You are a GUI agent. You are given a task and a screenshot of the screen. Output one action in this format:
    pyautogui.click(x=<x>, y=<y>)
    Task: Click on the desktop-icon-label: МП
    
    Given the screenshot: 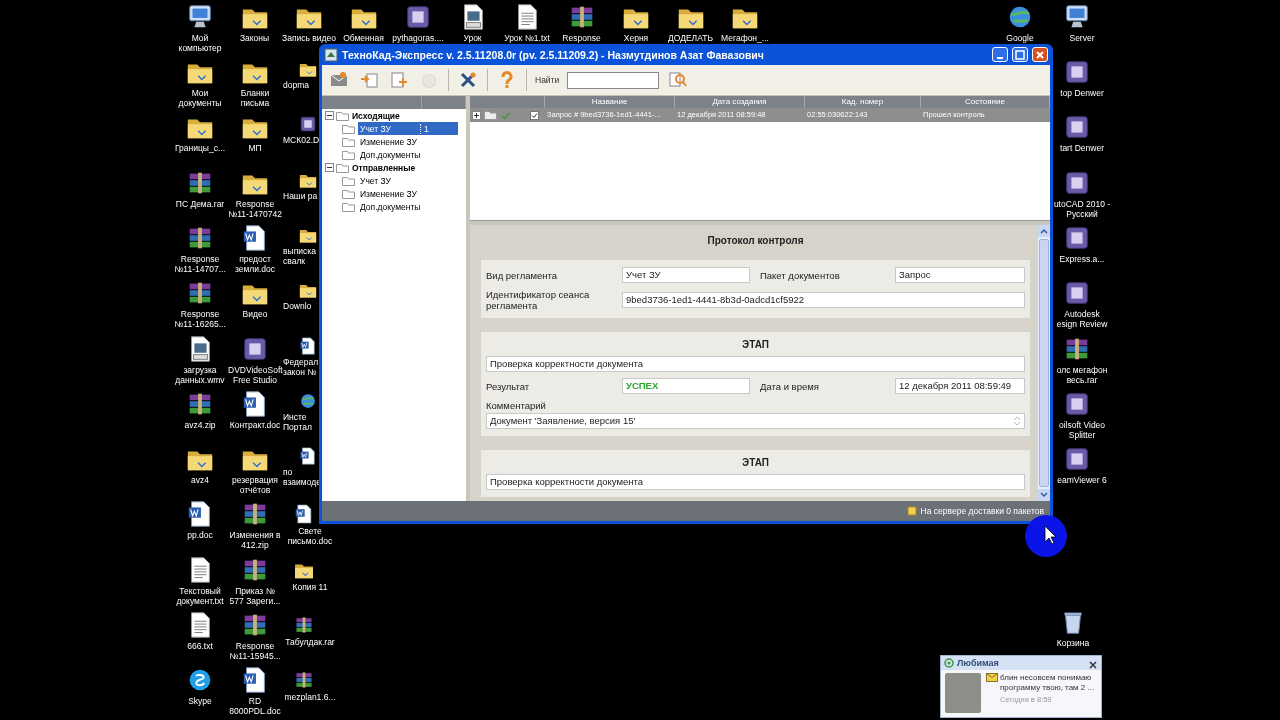 What is the action you would take?
    pyautogui.click(x=255, y=148)
    